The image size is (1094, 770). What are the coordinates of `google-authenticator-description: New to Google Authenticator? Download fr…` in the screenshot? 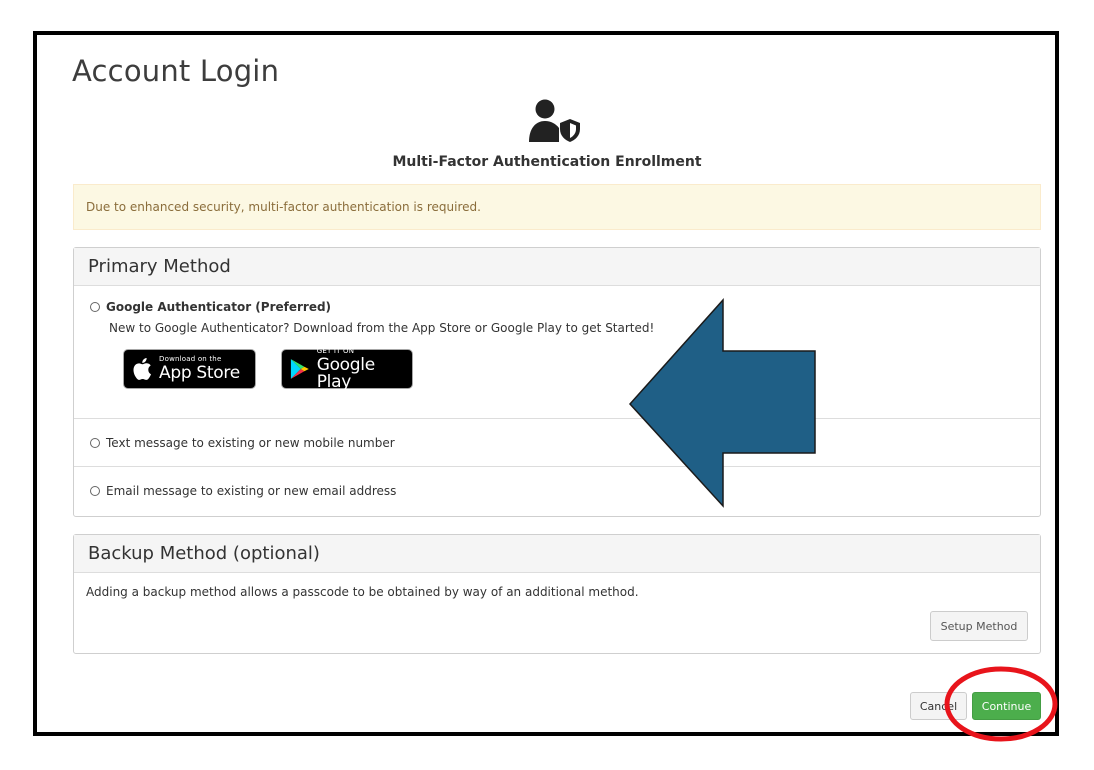 It's located at (382, 328).